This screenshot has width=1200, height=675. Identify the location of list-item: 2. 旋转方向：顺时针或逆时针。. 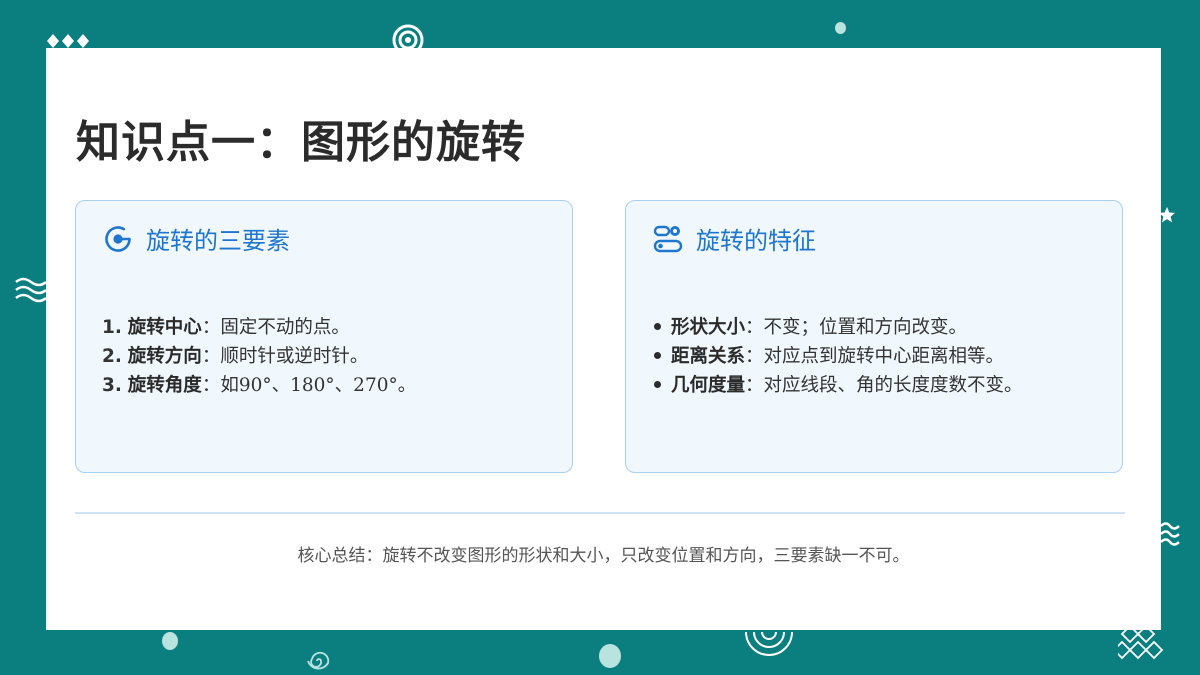
(259, 356).